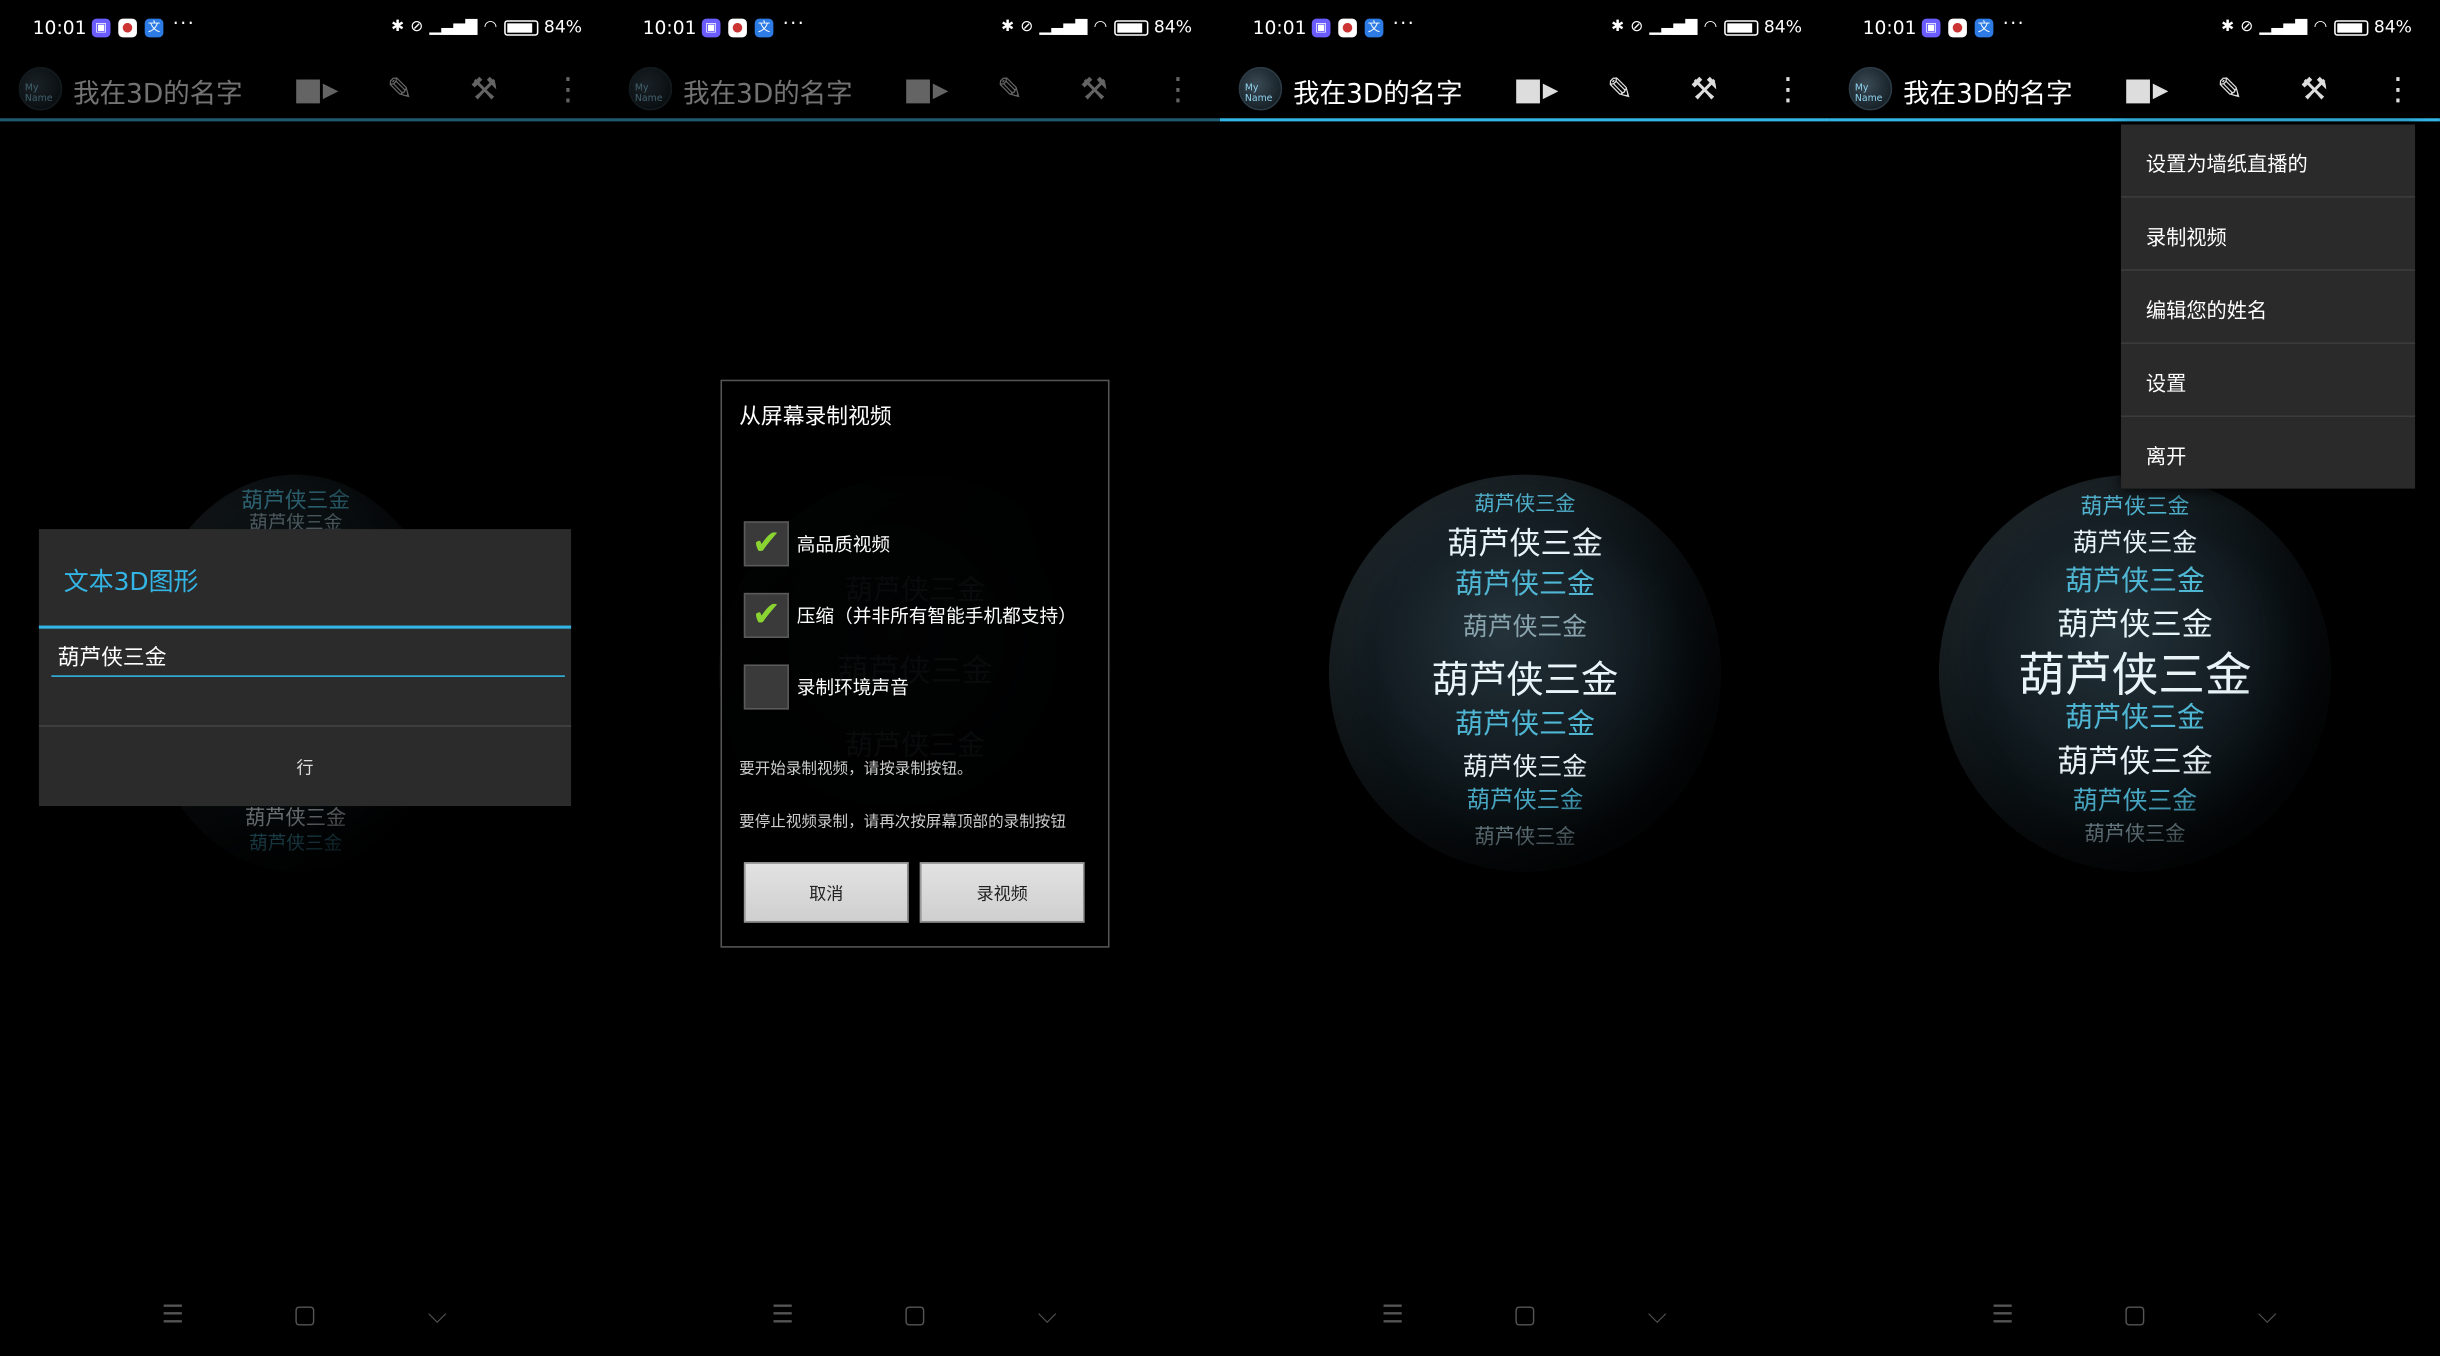  Describe the element at coordinates (910, 615) in the screenshot. I see `option-compress: ✔ 压缩（并非所有智能手机都支持）` at that location.